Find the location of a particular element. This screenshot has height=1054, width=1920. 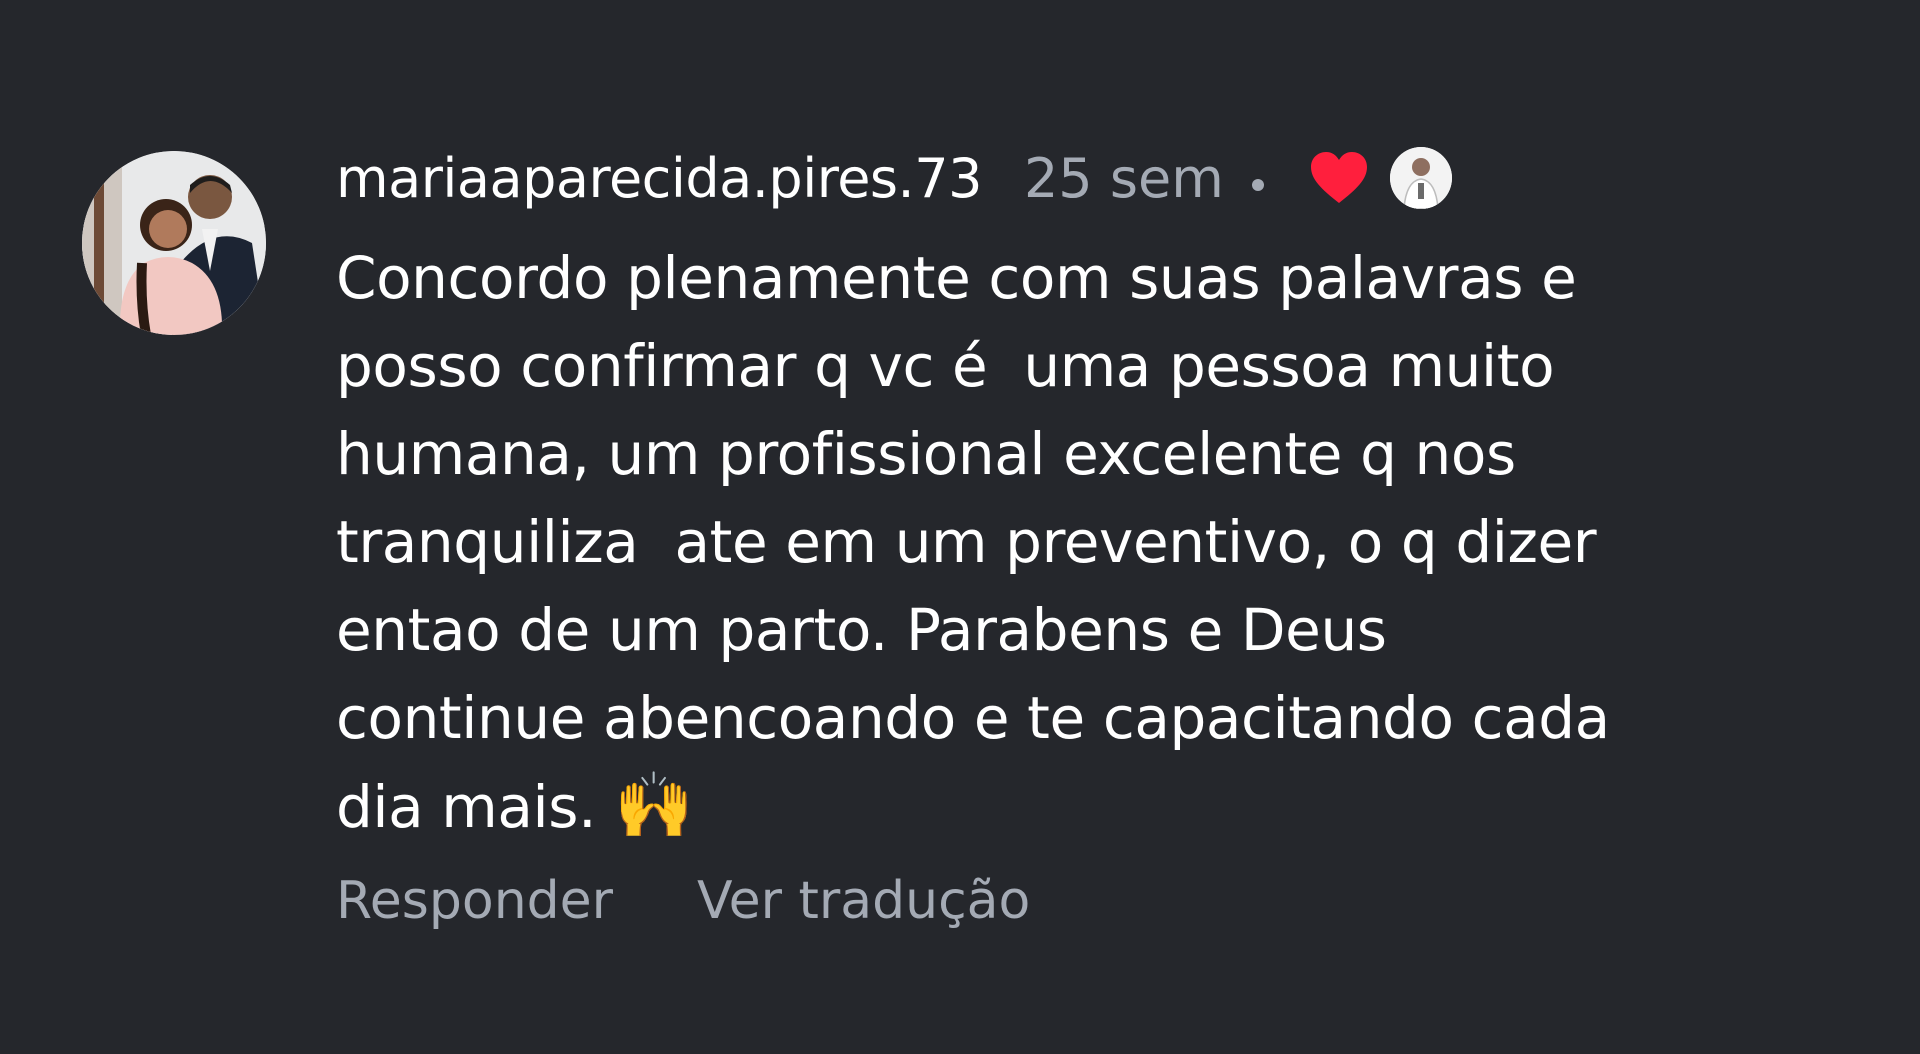

comment-meta: mariaaparecida.pires.73 25 sem is located at coordinates (1086, 178).